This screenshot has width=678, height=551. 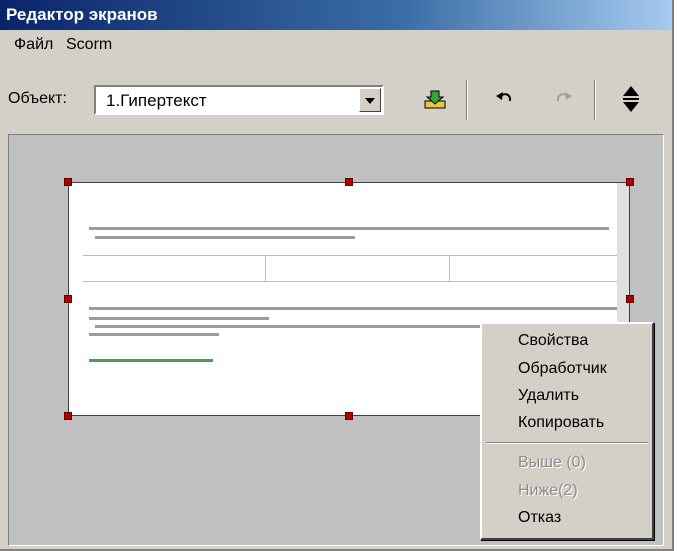 What do you see at coordinates (336, 15) in the screenshot?
I see `title-bar: Редактор экранов` at bounding box center [336, 15].